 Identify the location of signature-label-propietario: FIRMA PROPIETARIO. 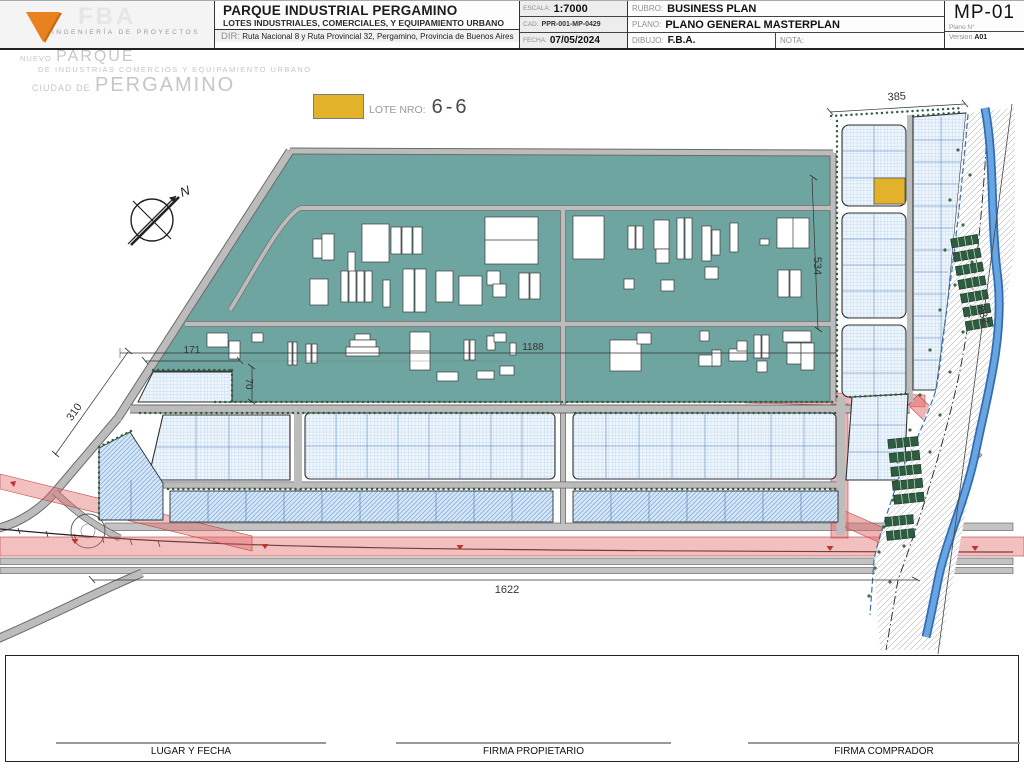
(533, 751).